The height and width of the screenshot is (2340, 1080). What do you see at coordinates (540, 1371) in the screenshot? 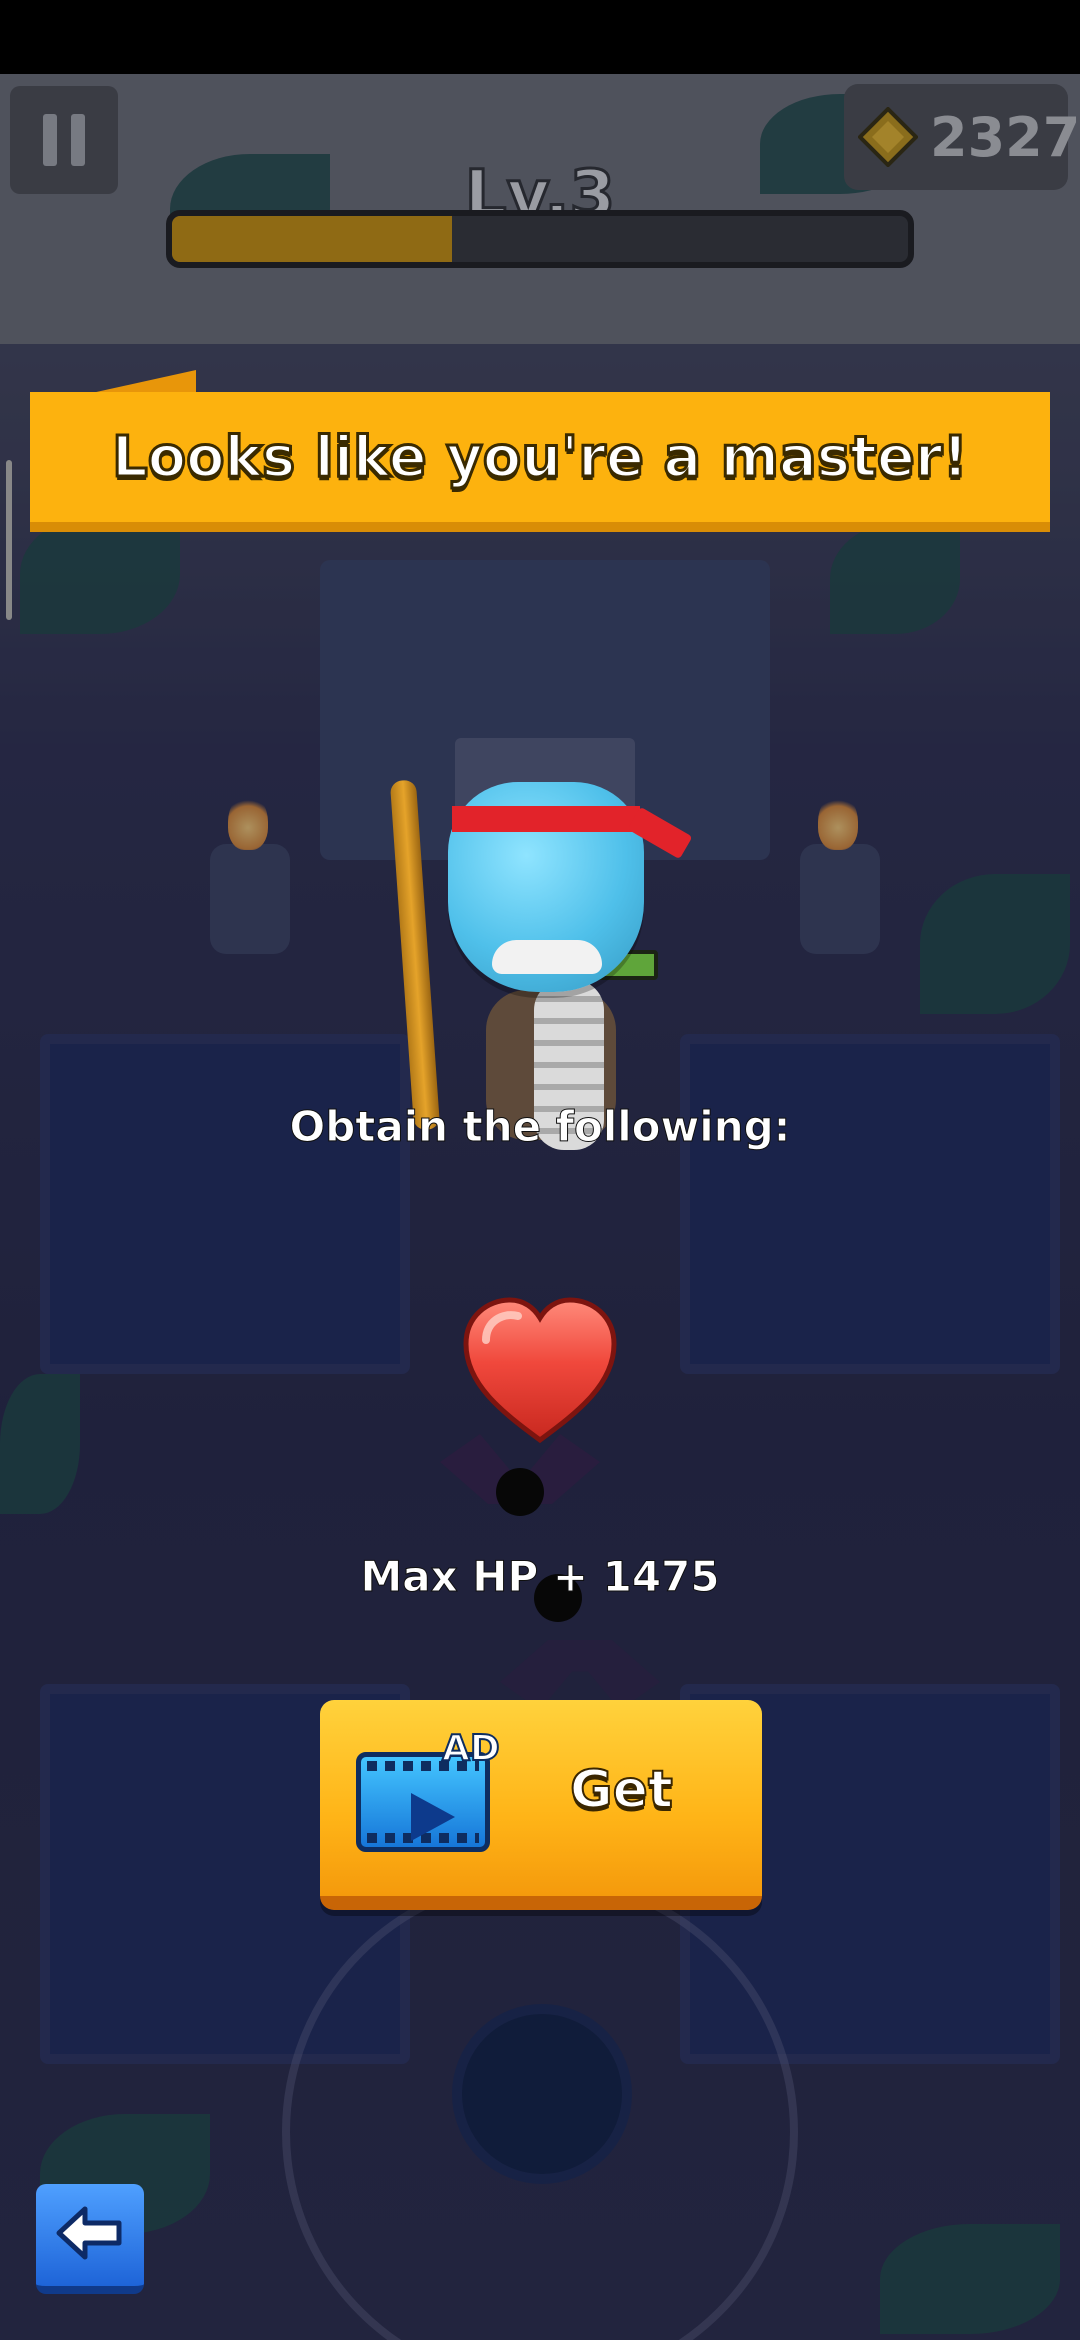
I see `red-heart-icon` at bounding box center [540, 1371].